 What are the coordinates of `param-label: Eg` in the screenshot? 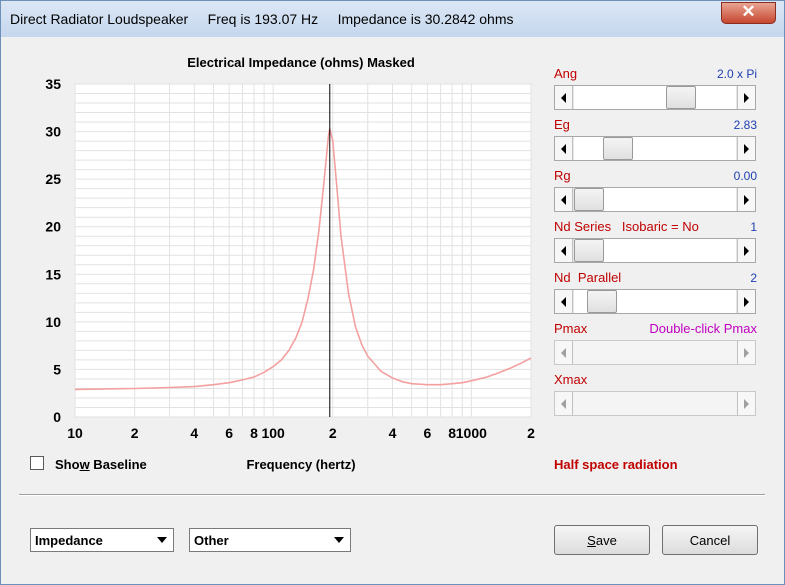 It's located at (562, 124).